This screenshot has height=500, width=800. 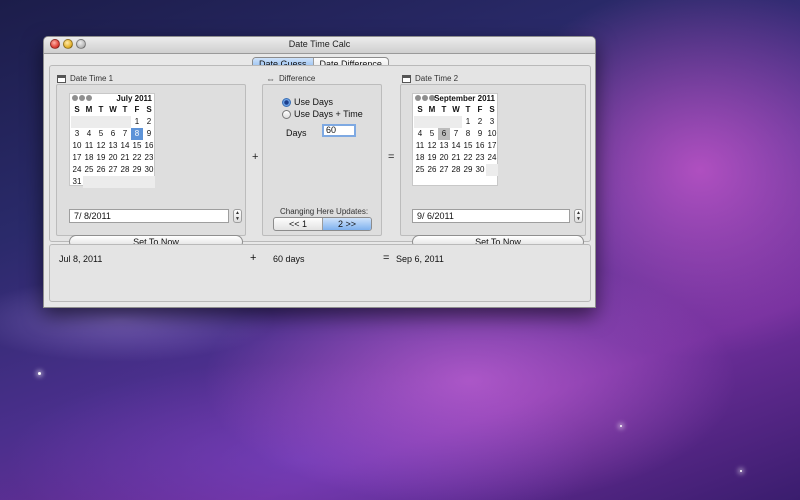 What do you see at coordinates (339, 130) in the screenshot?
I see `days-input: 60` at bounding box center [339, 130].